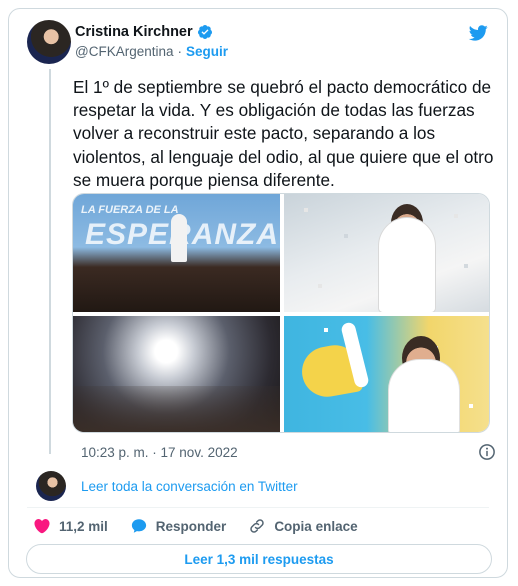 Image resolution: width=518 pixels, height=586 pixels. I want to click on verified-badge-icon, so click(204, 32).